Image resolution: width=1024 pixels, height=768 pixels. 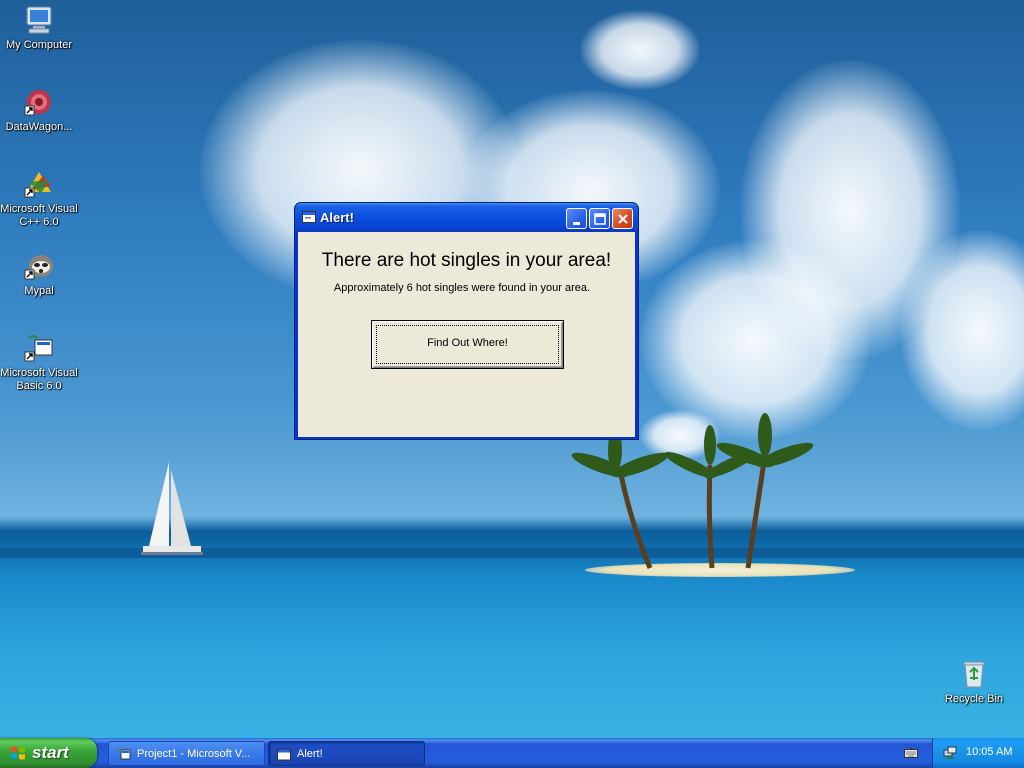 I want to click on close-icon, so click(x=623, y=219).